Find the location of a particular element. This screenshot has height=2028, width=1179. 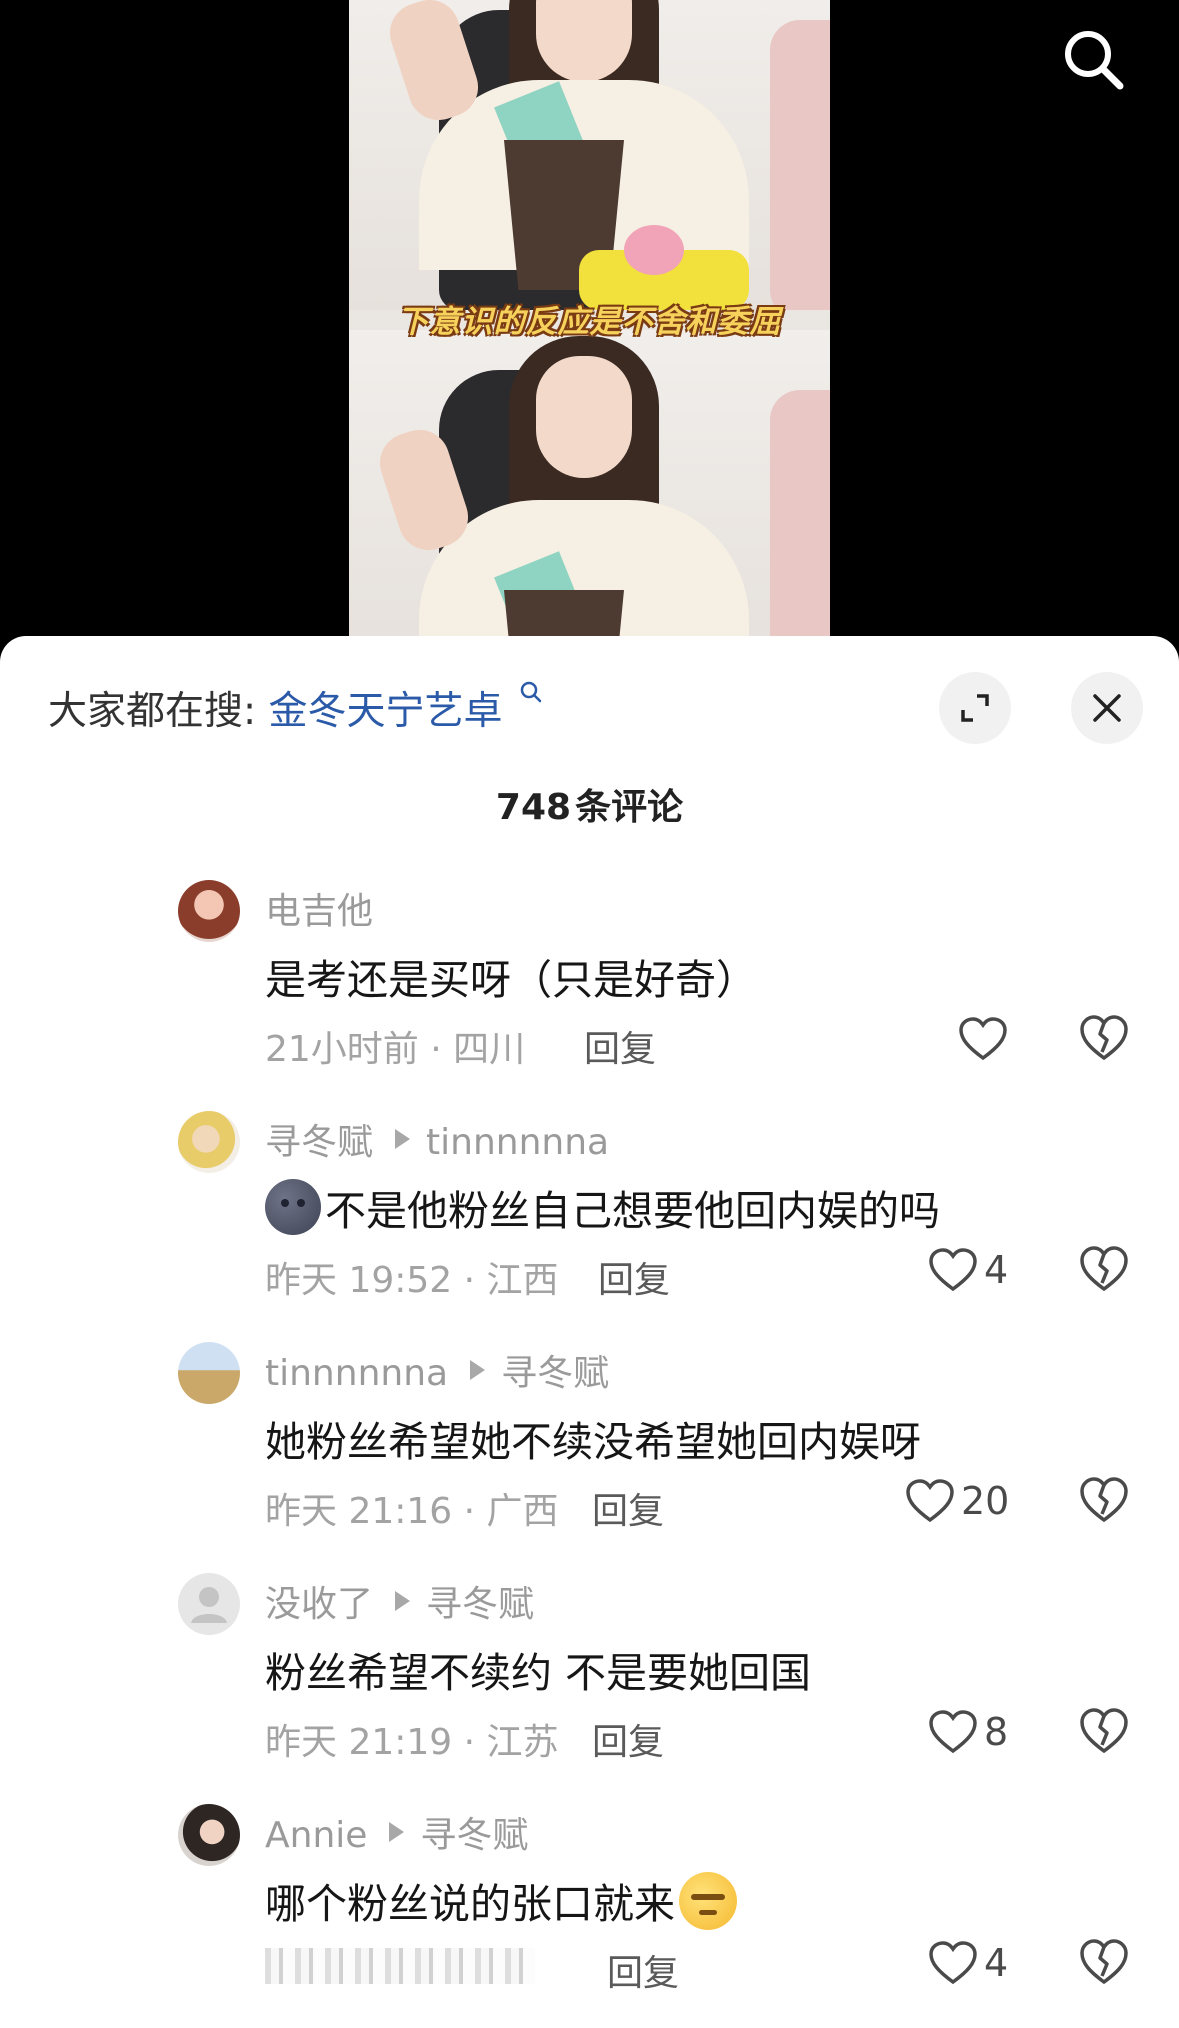

comment-meta: 昨天 21:19 · 江苏 is located at coordinates (412, 1742).